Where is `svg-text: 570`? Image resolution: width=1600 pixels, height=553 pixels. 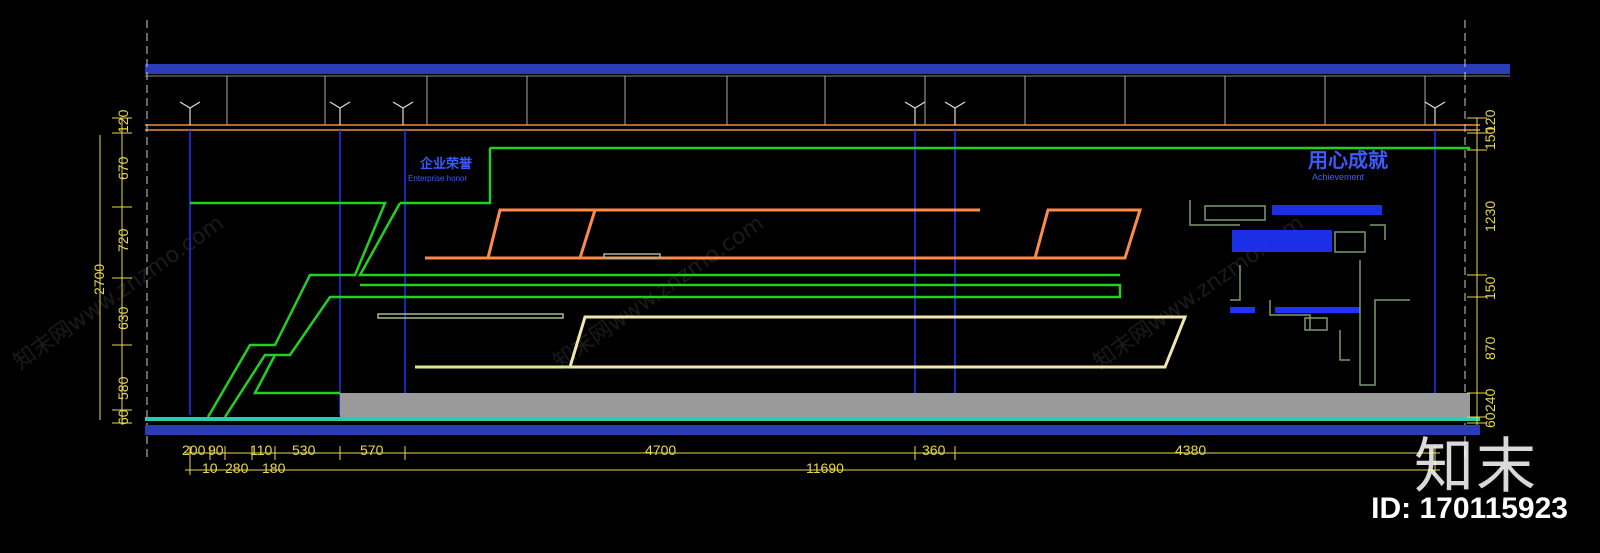
svg-text: 570 is located at coordinates (372, 450).